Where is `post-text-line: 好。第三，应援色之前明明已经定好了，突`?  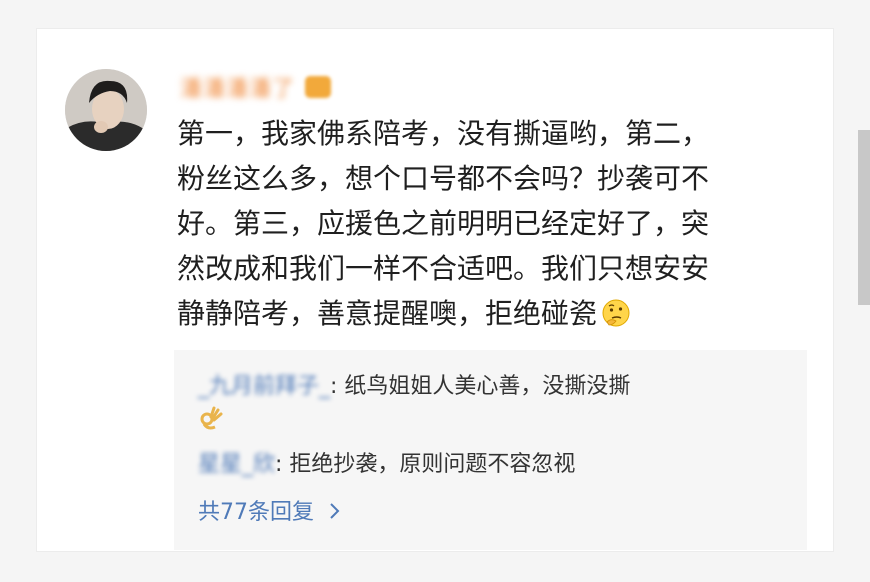
post-text-line: 好。第三，应援色之前明明已经定好了，突 is located at coordinates (443, 223).